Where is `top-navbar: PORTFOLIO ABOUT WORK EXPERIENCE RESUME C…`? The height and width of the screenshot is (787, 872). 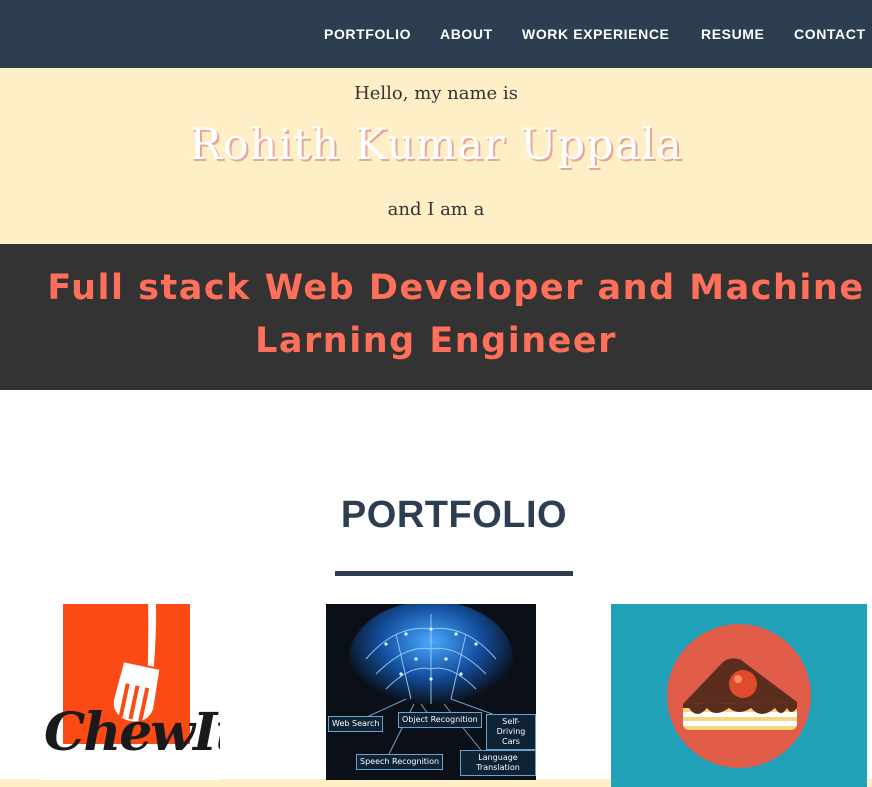
top-navbar: PORTFOLIO ABOUT WORK EXPERIENCE RESUME C… is located at coordinates (436, 34).